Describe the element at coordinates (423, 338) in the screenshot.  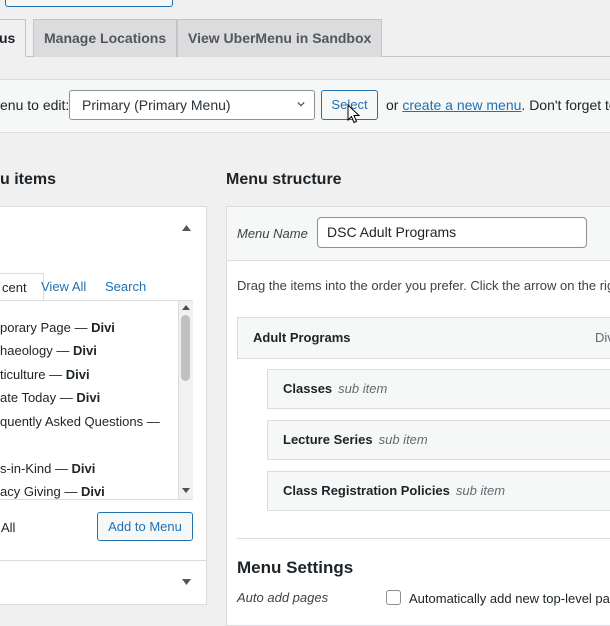
I see `menu-item-adult-programs: Adult Programs Div` at that location.